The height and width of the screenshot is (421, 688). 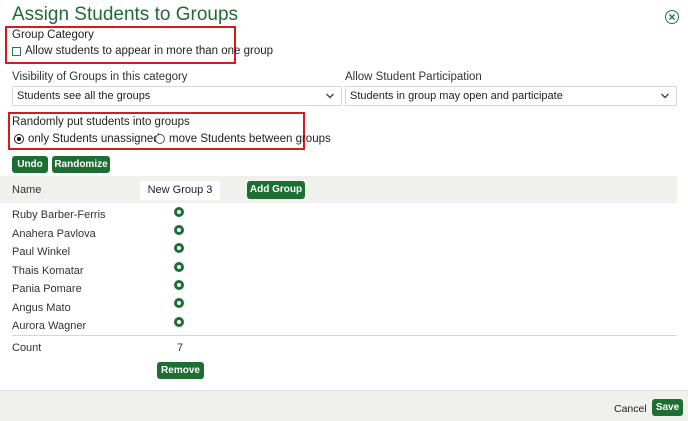 What do you see at coordinates (16, 51) in the screenshot?
I see `allow-multiple-checkbox` at bounding box center [16, 51].